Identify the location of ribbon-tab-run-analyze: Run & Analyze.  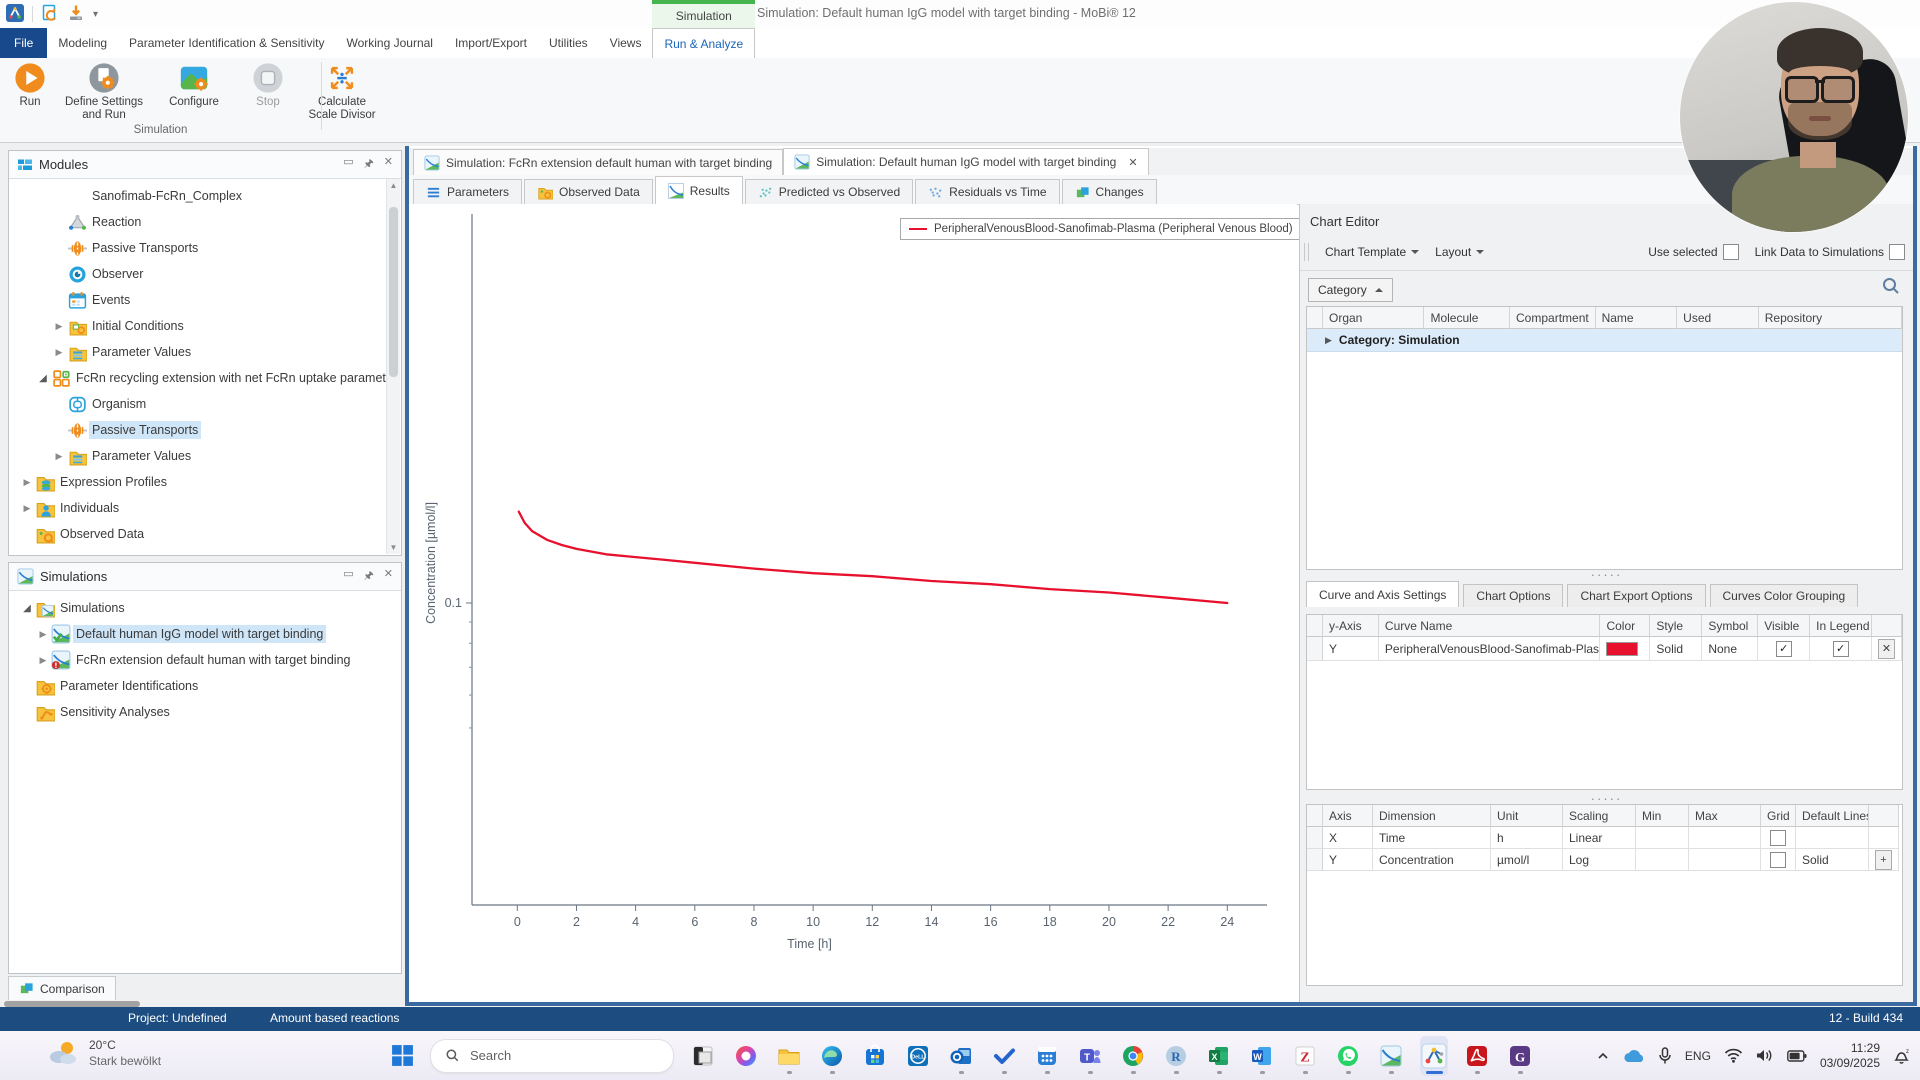
(704, 43).